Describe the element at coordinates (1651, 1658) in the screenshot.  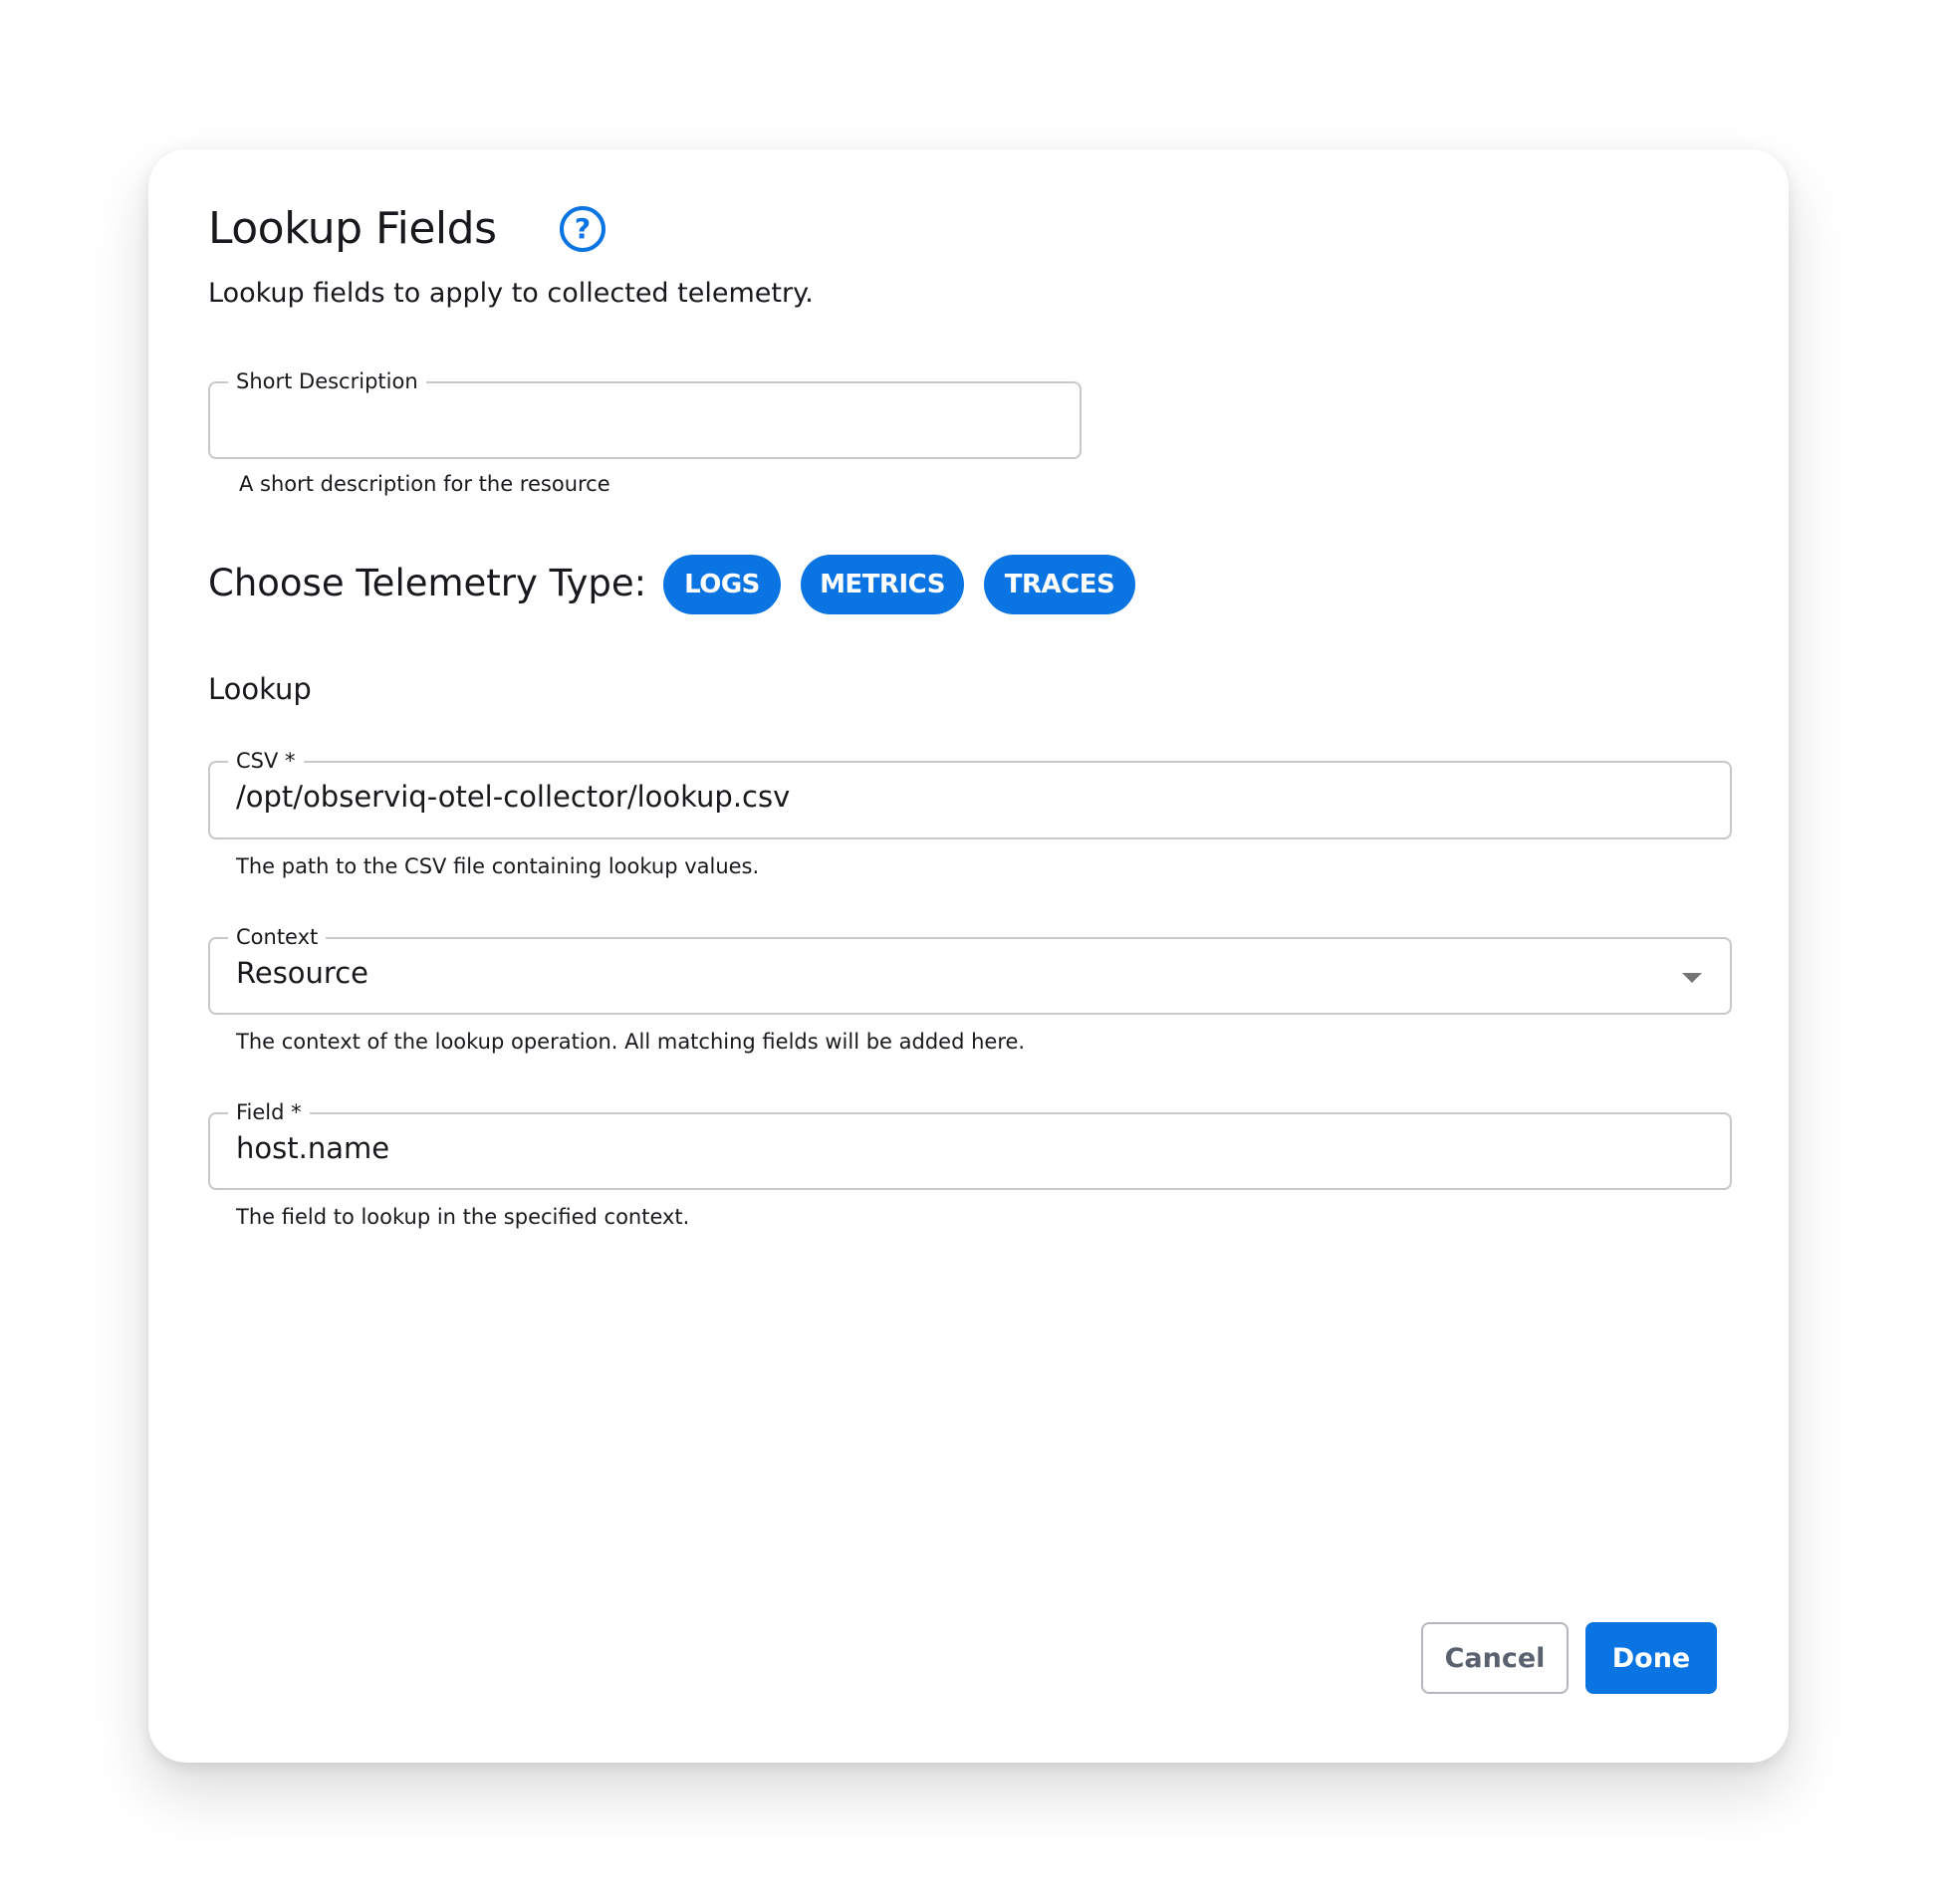
I see `done-button: Done` at that location.